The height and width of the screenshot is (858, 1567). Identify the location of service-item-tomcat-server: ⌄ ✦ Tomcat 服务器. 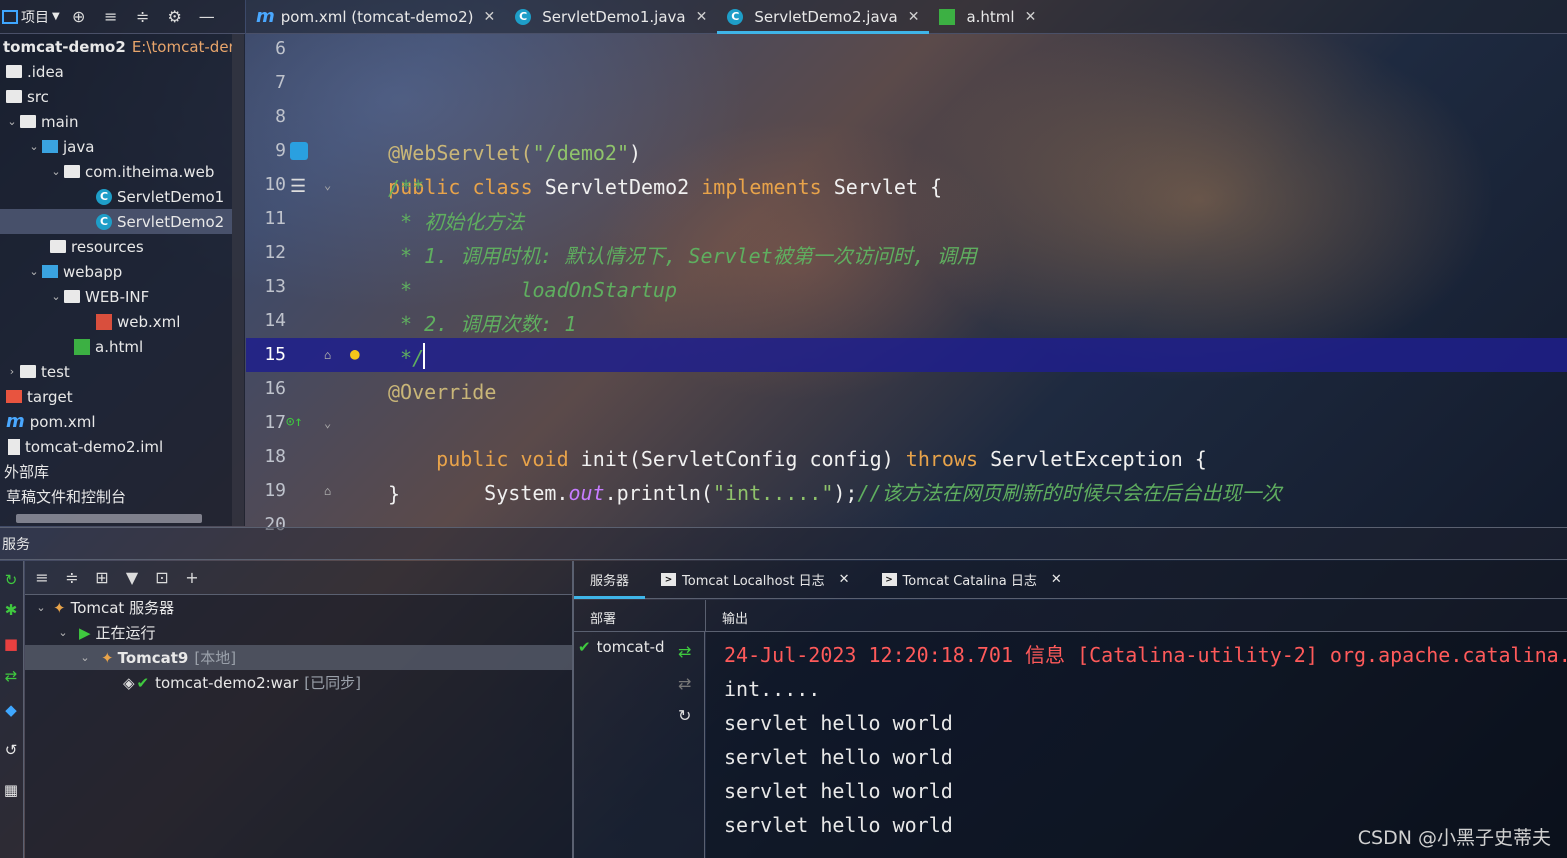
(298, 607).